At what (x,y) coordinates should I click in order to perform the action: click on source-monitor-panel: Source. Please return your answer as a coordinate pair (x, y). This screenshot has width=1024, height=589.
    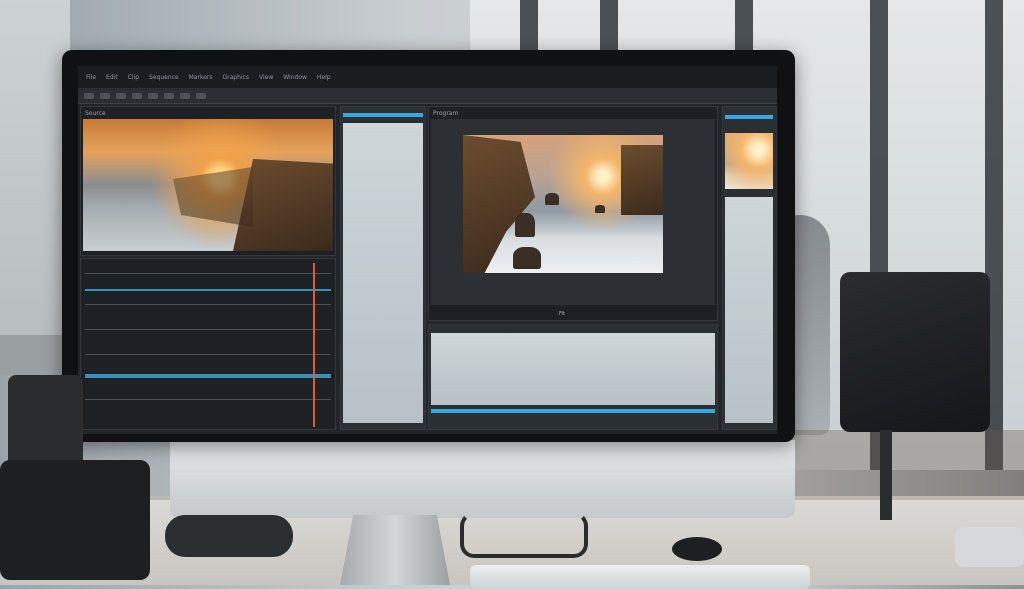
    Looking at the image, I should click on (208, 181).